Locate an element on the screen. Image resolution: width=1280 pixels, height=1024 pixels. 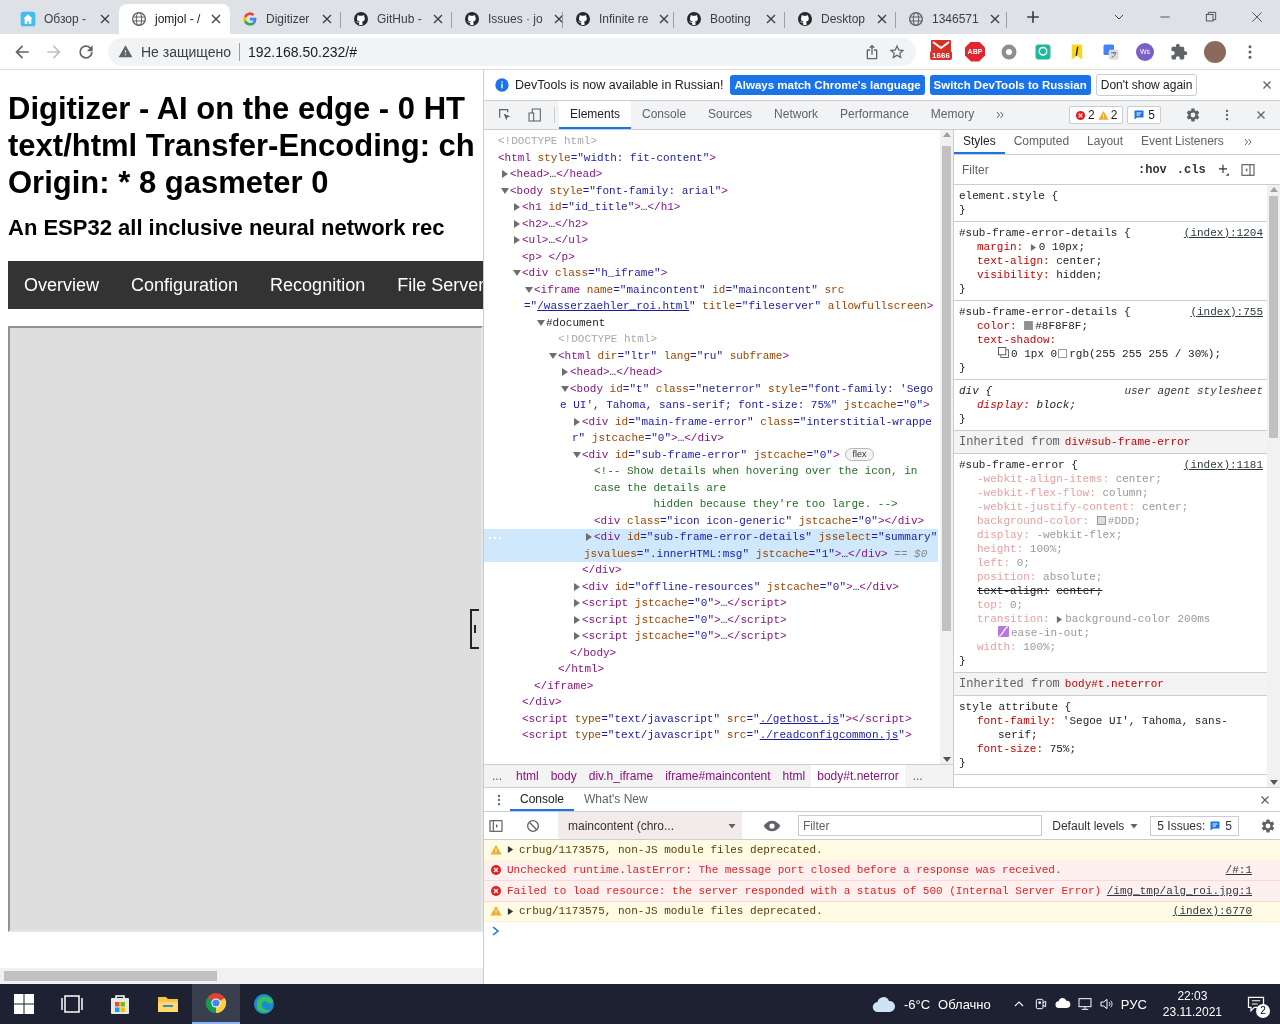
mail-extension: 1666 is located at coordinates (941, 51).